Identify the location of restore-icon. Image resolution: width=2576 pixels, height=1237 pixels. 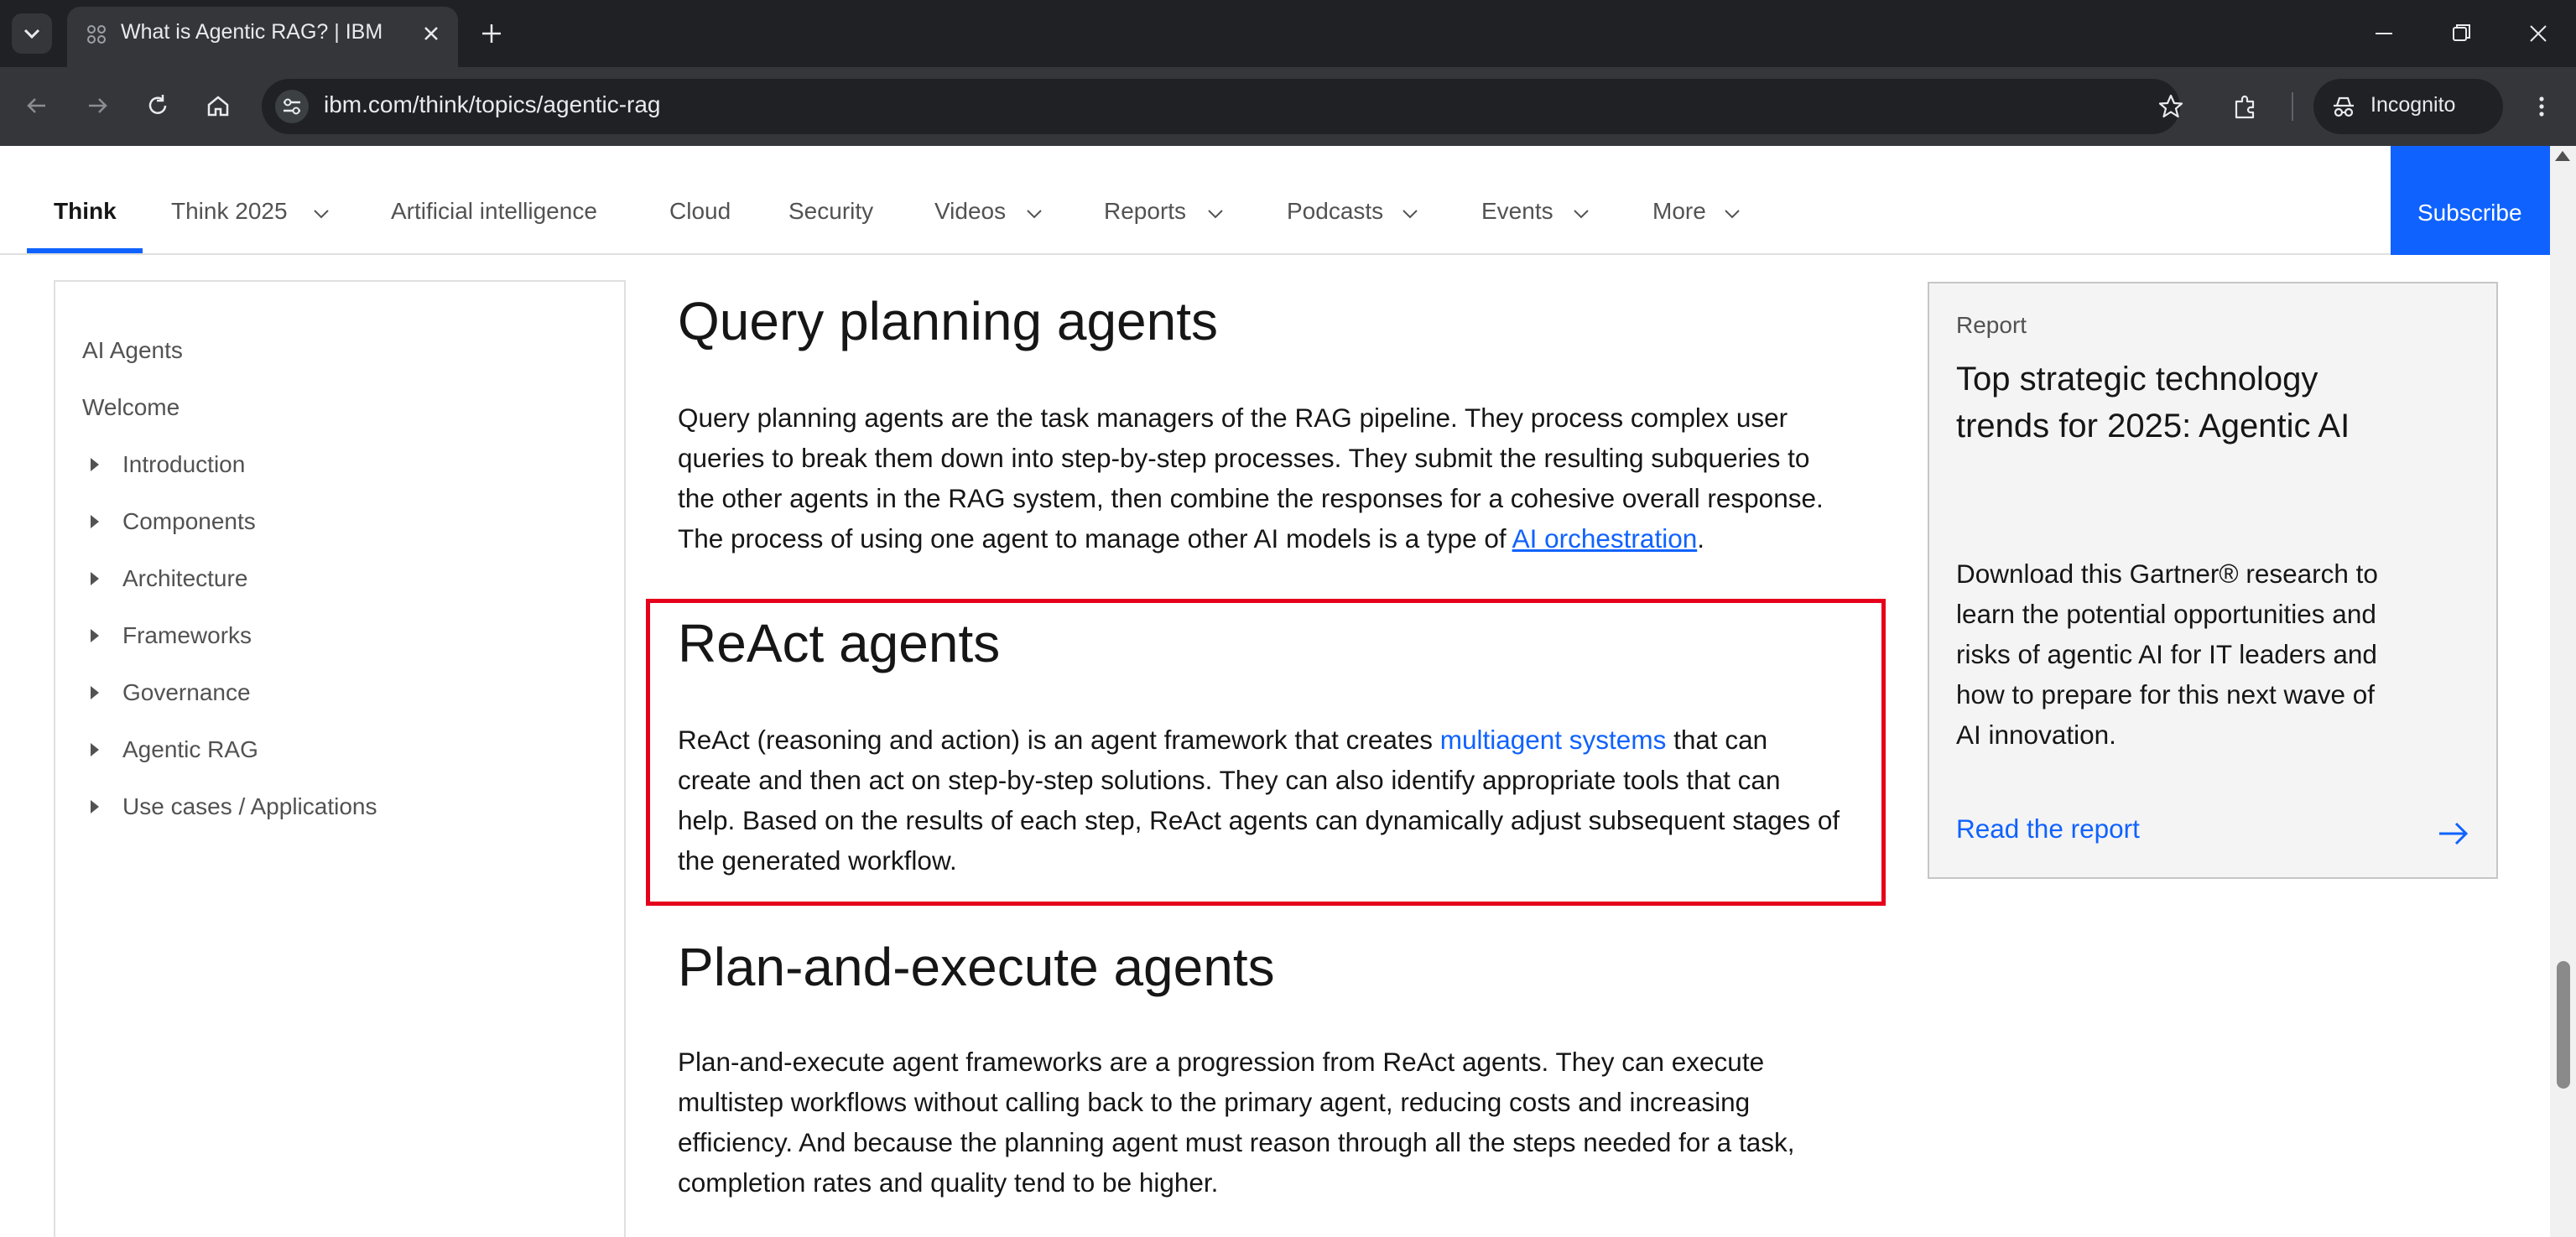
(2461, 33).